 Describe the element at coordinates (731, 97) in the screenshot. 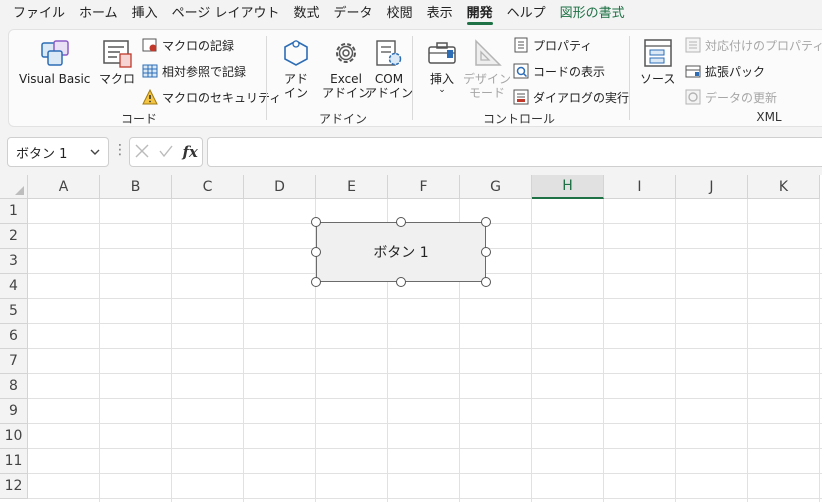

I see `refresh-data-button: データの更新` at that location.